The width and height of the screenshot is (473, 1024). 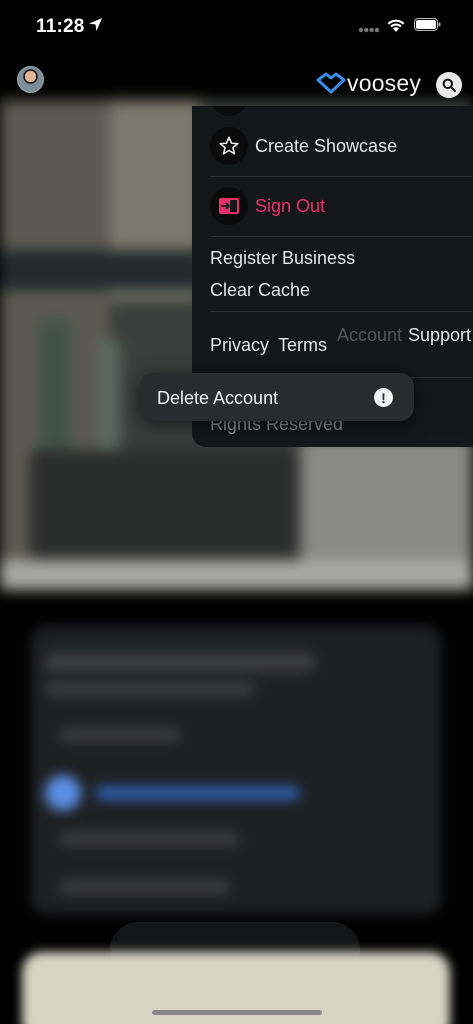 I want to click on create-showcase-item: Create Showcase, so click(x=303, y=146).